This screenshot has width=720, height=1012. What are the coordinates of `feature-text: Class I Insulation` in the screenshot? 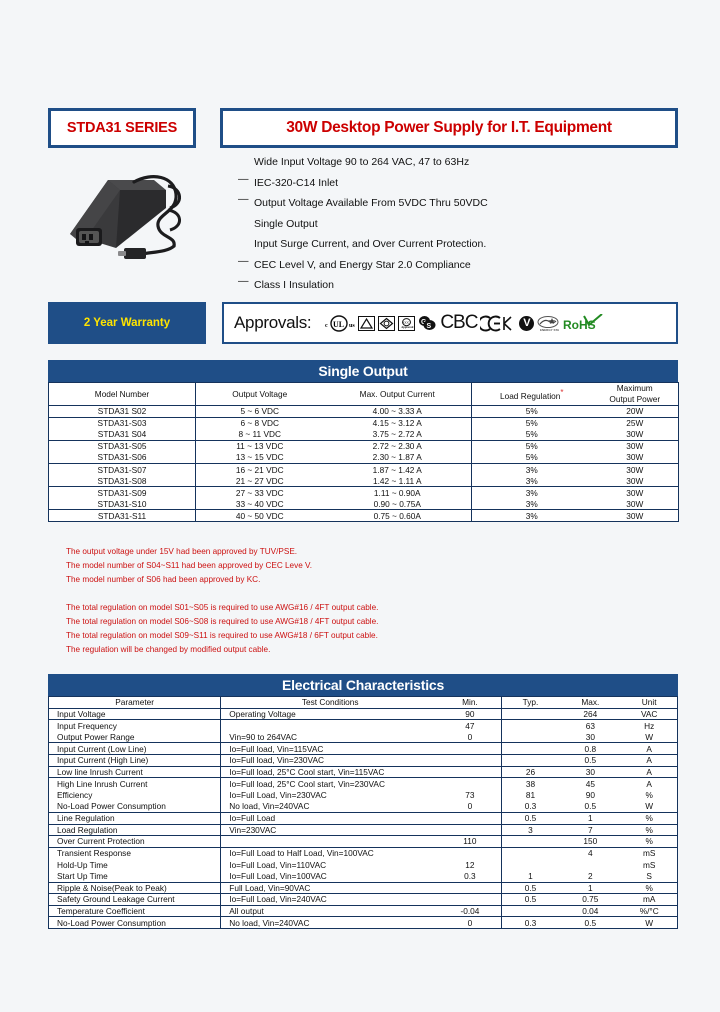 It's located at (294, 285).